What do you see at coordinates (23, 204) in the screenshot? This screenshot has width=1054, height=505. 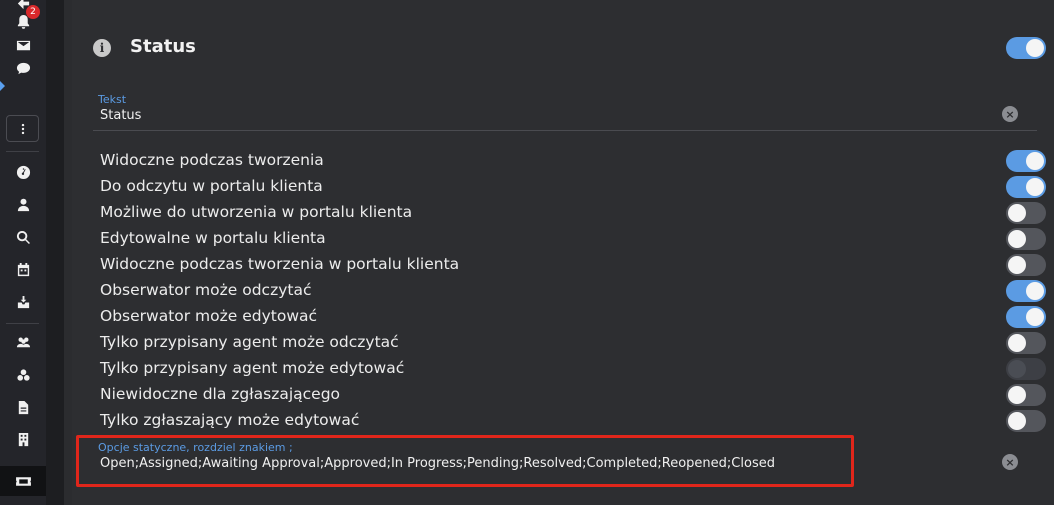 I see `user-icon` at bounding box center [23, 204].